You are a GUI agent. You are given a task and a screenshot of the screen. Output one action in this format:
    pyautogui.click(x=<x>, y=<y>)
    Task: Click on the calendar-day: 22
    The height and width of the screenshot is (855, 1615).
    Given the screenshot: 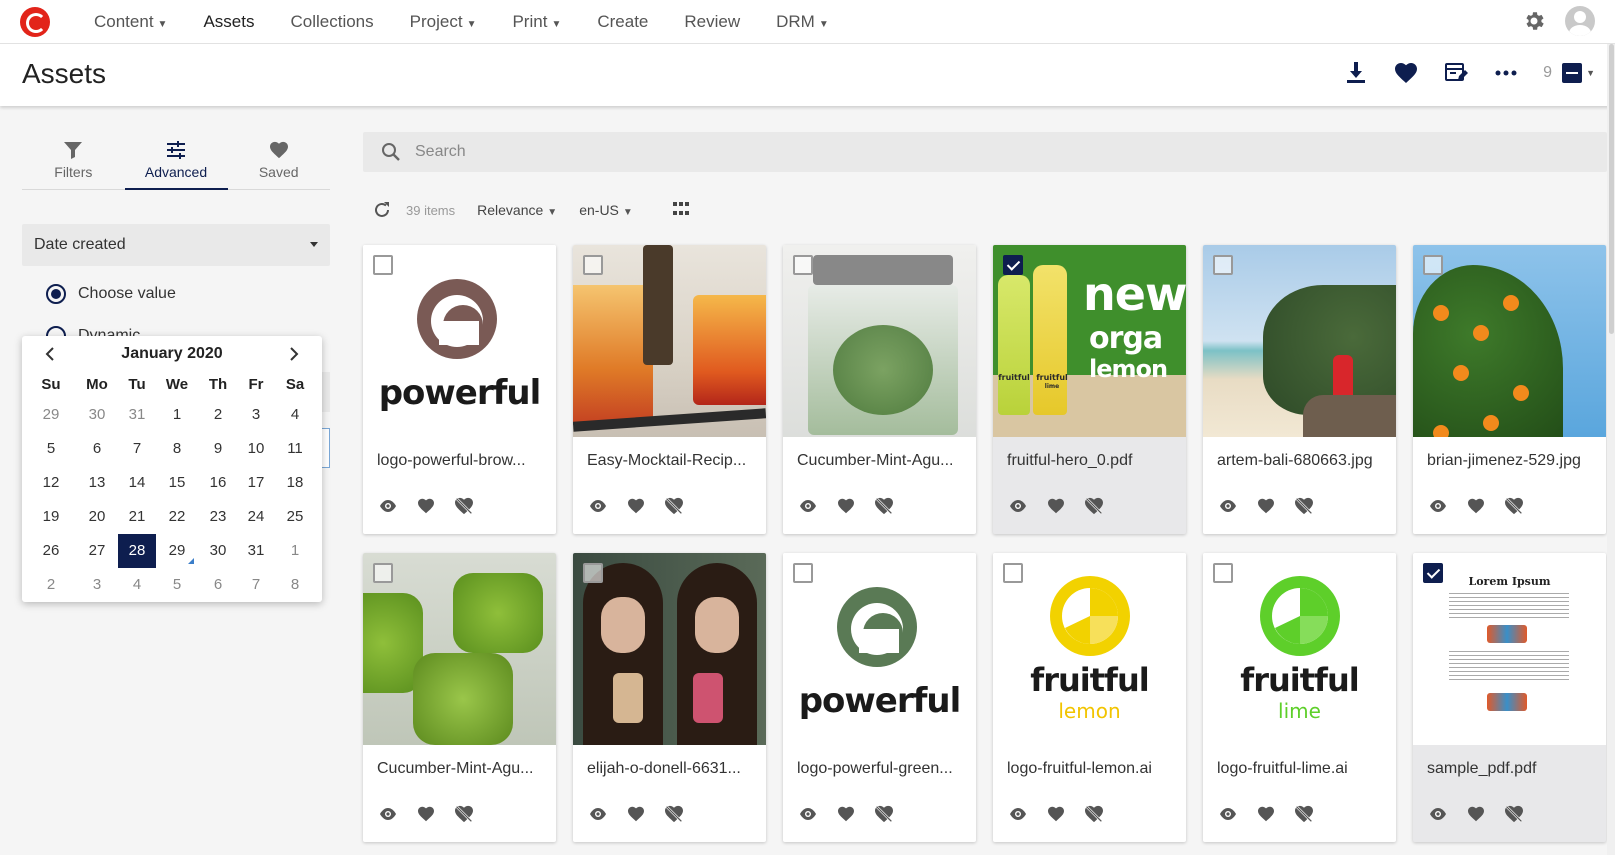 What is the action you would take?
    pyautogui.click(x=177, y=517)
    